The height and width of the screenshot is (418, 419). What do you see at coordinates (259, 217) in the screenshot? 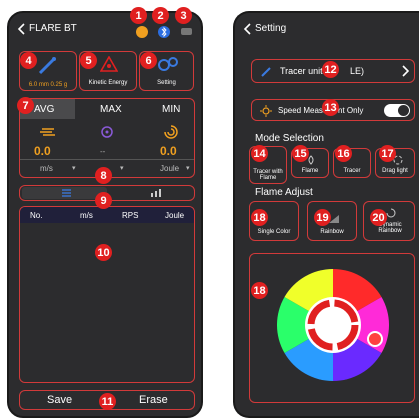
I see `badge-18: 18` at bounding box center [259, 217].